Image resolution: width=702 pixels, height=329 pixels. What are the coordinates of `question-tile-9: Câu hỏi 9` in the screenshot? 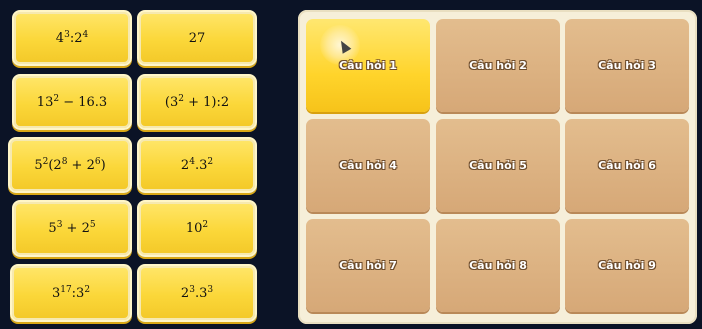 It's located at (627, 265).